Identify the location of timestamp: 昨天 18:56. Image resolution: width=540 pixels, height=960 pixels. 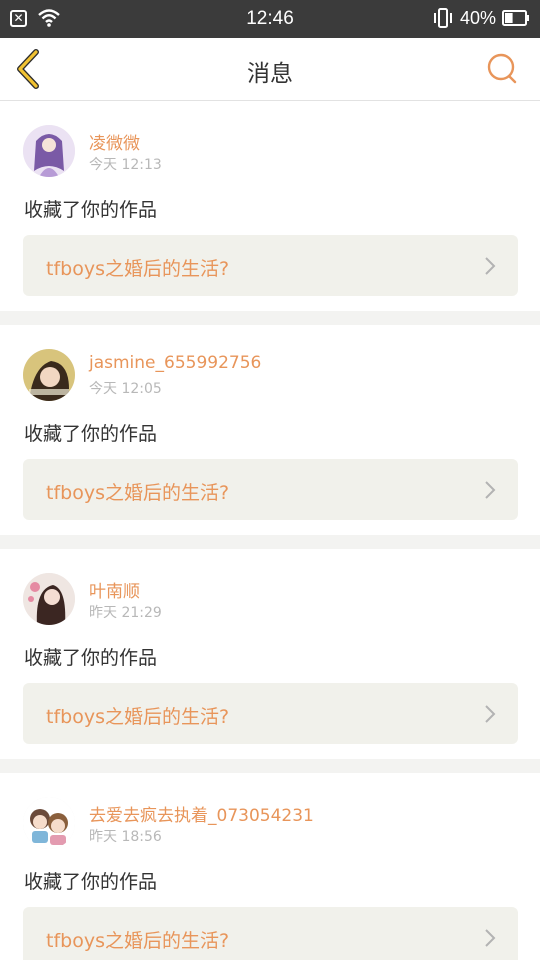
(125, 837).